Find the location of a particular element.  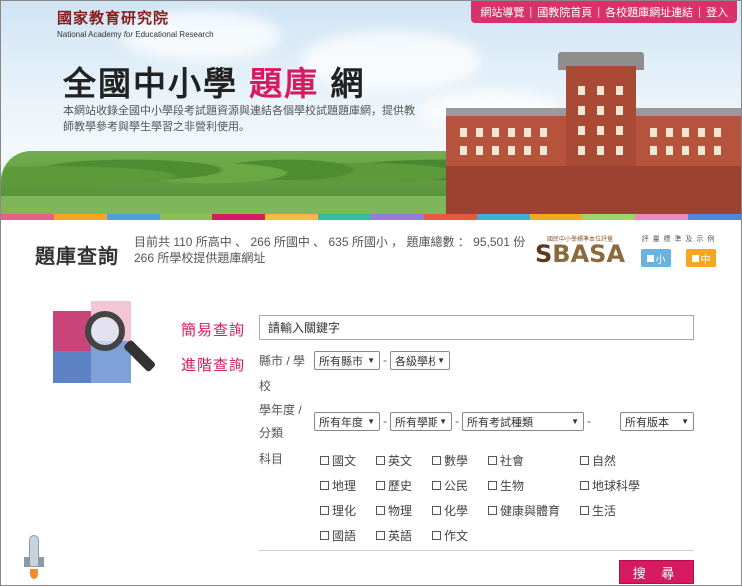

city-select: 所有縣市 ▼ is located at coordinates (347, 360).